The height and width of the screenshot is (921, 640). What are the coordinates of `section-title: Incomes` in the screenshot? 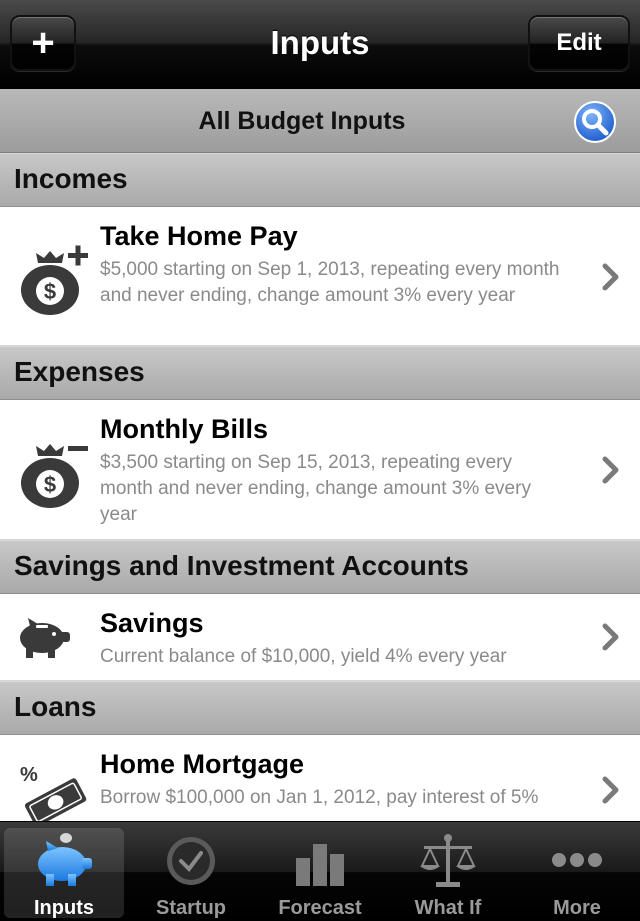 It's located at (71, 178).